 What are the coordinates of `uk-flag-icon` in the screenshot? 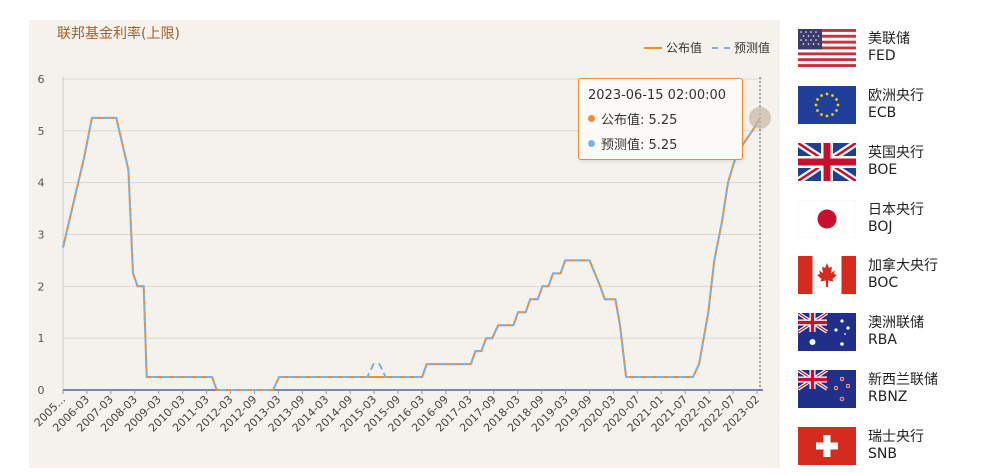 It's located at (827, 161).